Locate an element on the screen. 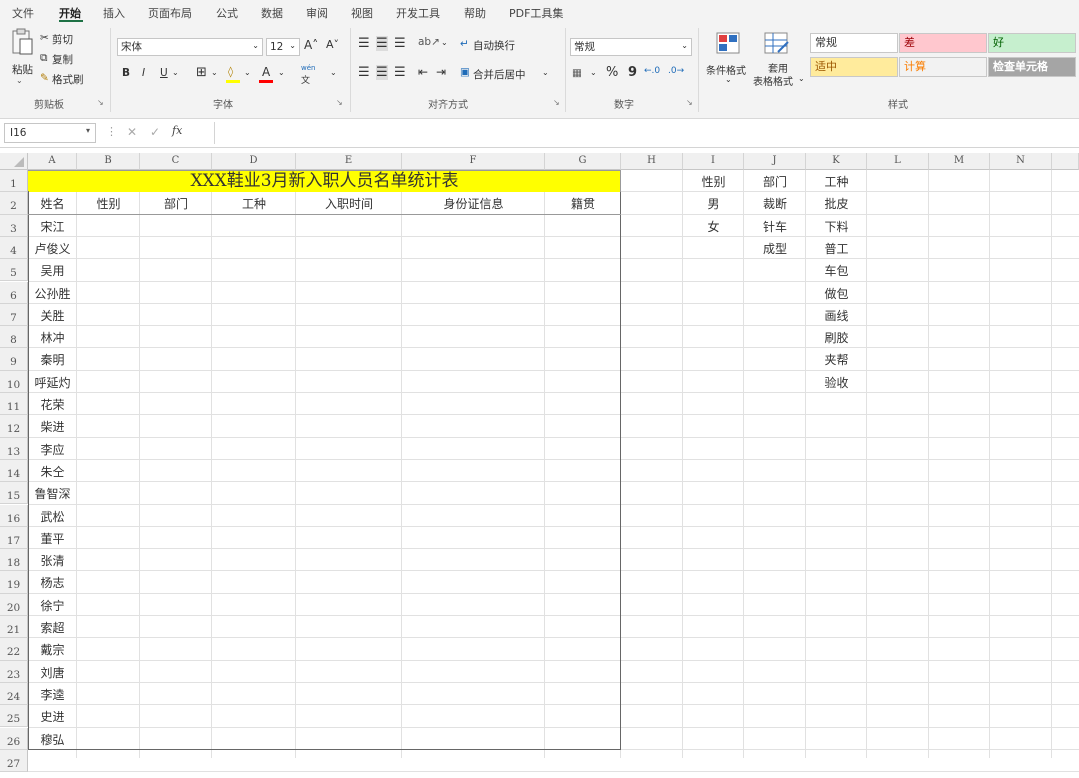 The image size is (1079, 778). lookup-value-cell: 针车 is located at coordinates (775, 226).